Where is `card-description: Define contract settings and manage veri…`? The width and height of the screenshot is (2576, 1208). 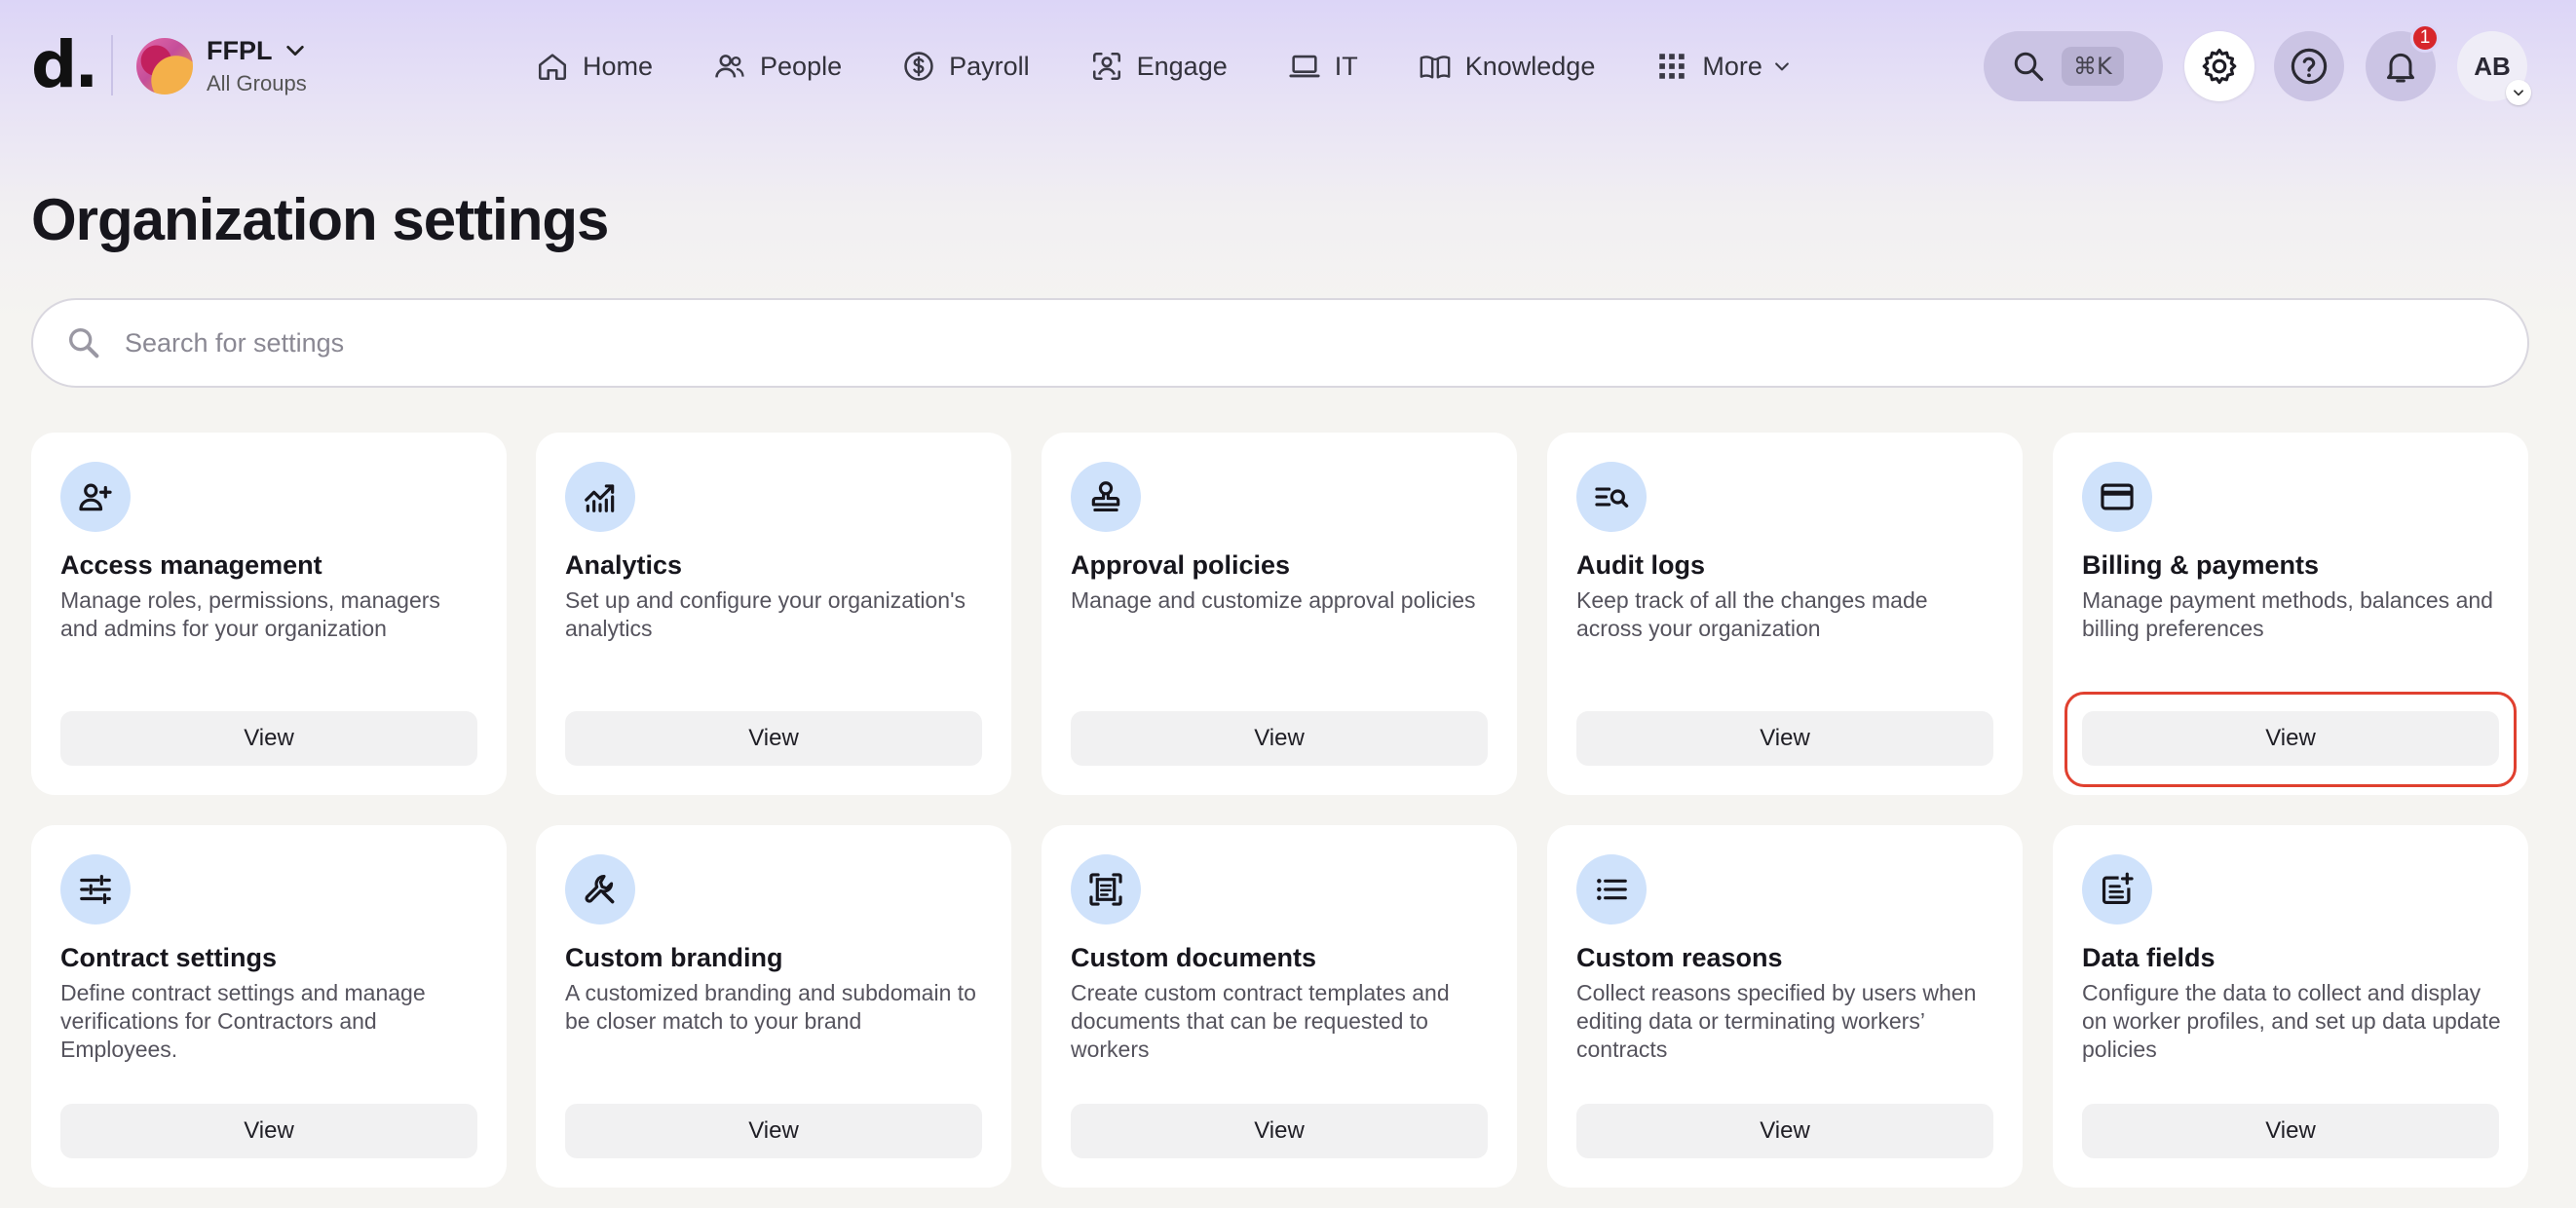 card-description: Define contract settings and manage veri… is located at coordinates (243, 1021).